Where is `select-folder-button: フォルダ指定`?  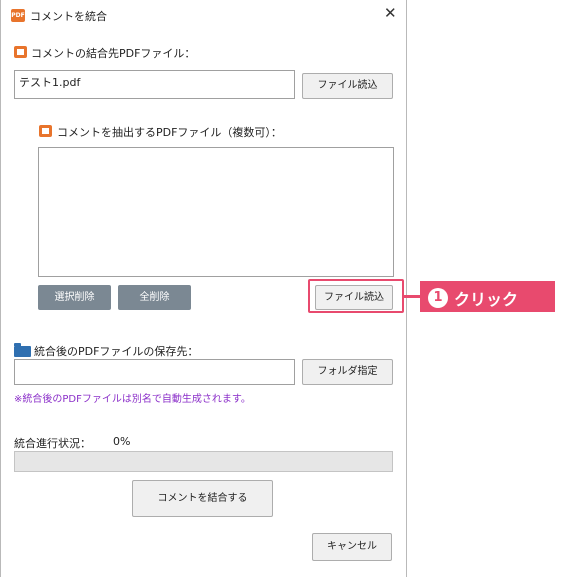
select-folder-button: フォルダ指定 is located at coordinates (347, 372).